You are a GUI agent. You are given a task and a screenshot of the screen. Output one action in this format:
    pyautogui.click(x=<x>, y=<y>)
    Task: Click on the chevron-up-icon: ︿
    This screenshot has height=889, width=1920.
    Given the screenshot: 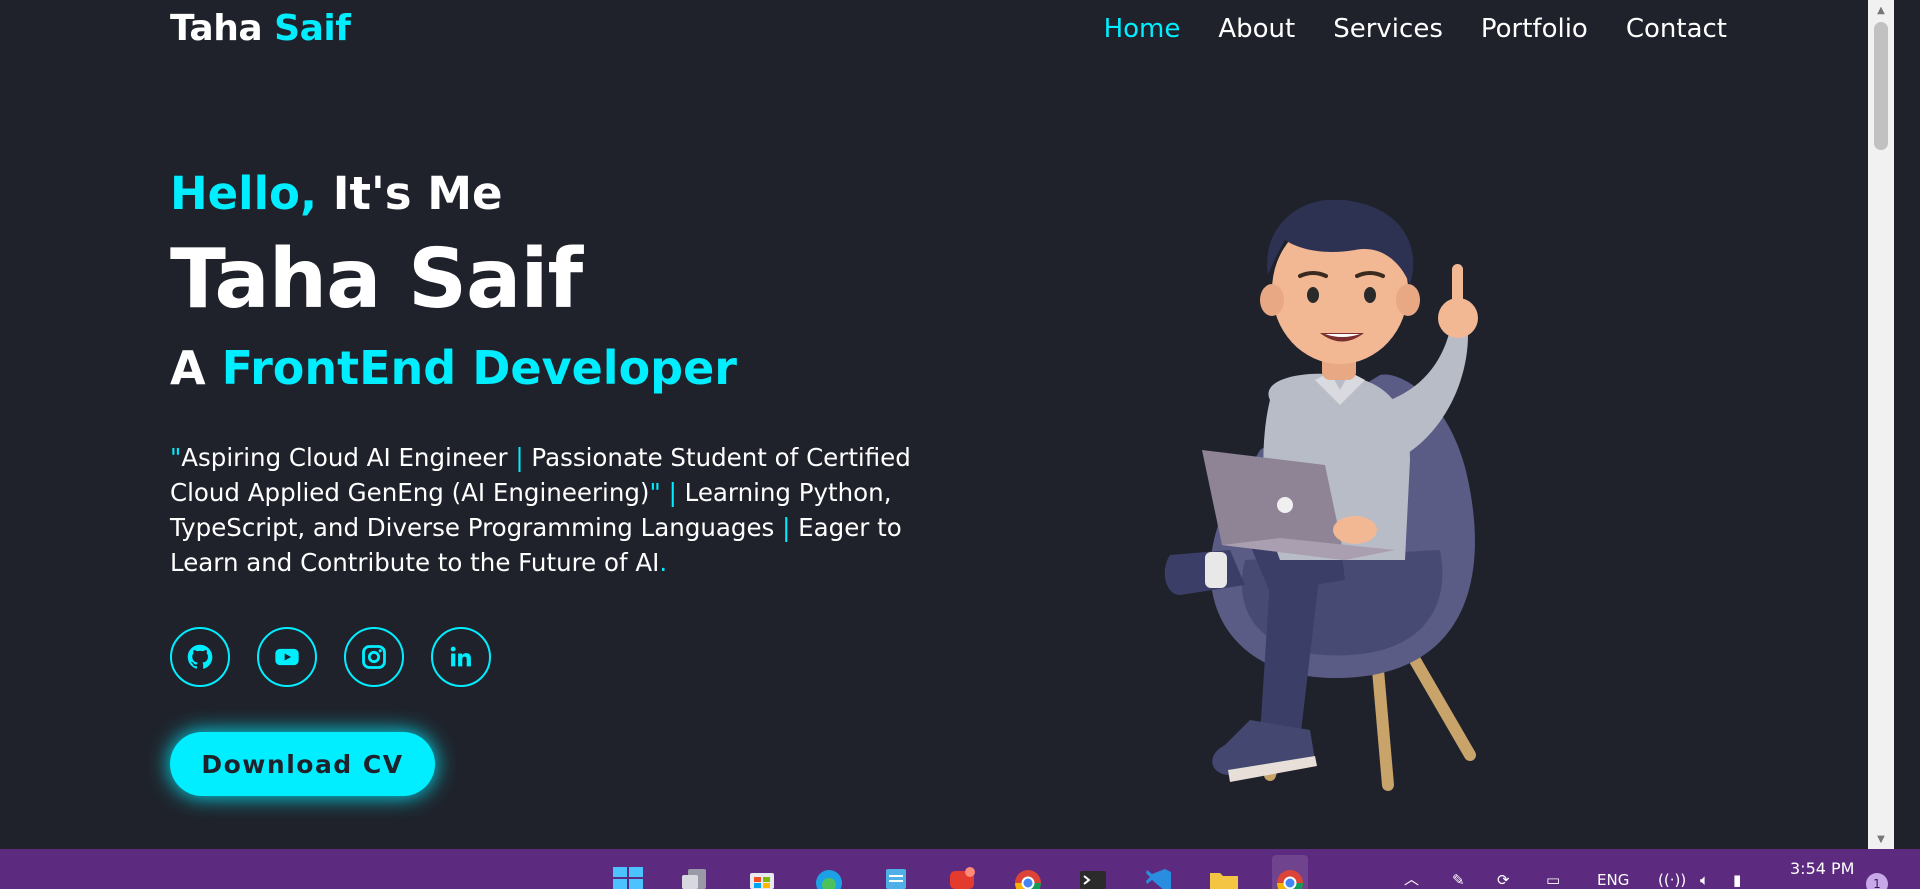 What is the action you would take?
    pyautogui.click(x=1411, y=876)
    